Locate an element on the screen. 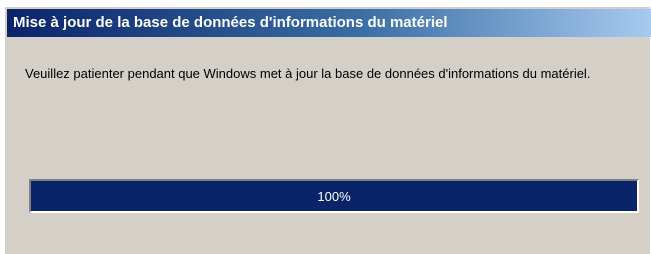 The width and height of the screenshot is (651, 254). progress-label: 100% is located at coordinates (334, 196).